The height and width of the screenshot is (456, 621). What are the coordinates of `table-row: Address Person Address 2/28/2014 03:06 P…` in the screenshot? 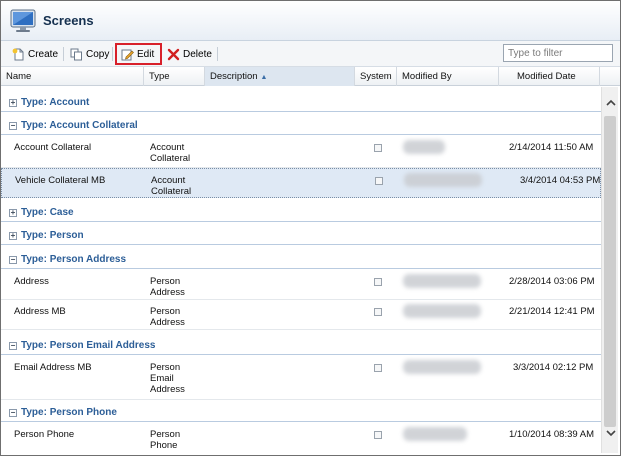 It's located at (301, 285).